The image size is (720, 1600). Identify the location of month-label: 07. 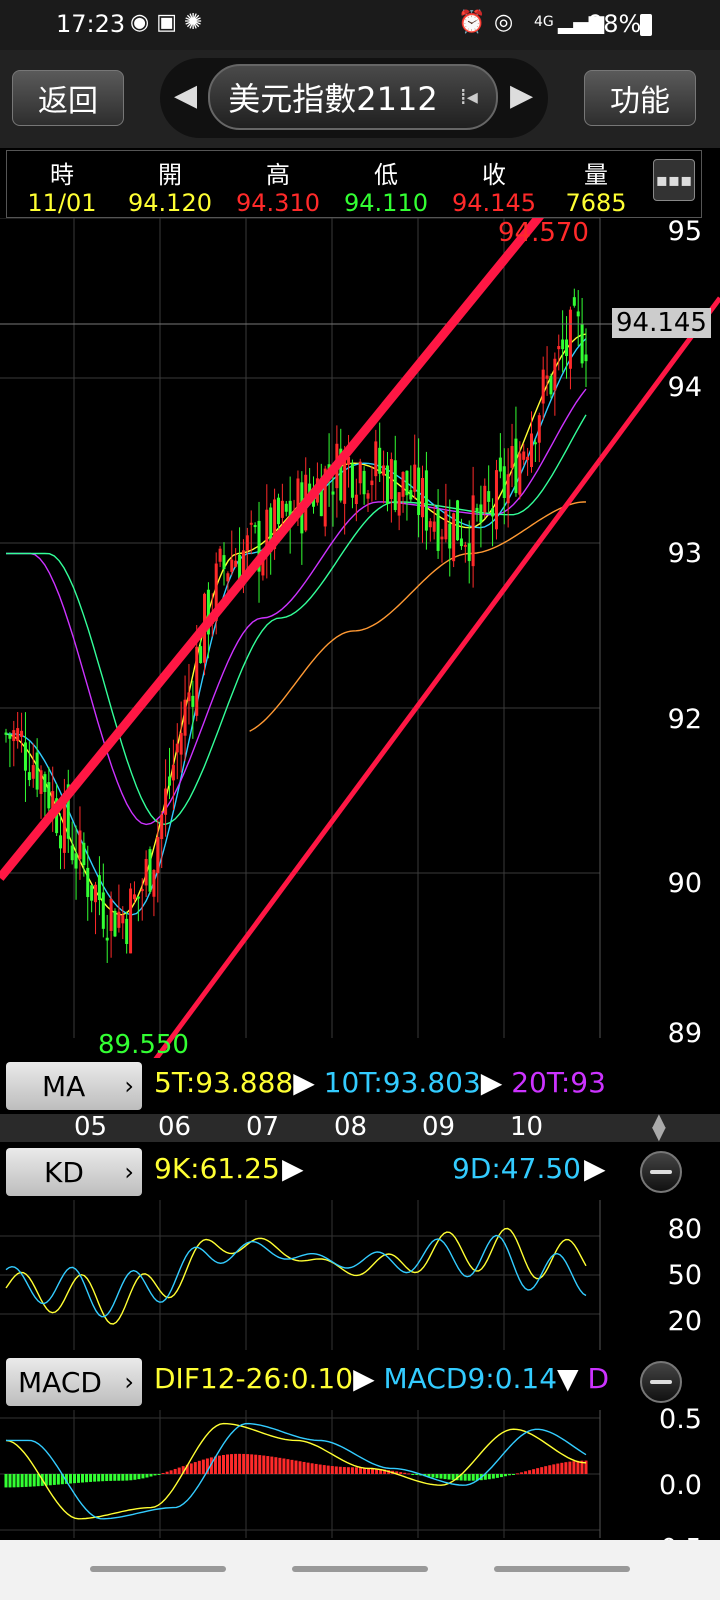
(263, 1127).